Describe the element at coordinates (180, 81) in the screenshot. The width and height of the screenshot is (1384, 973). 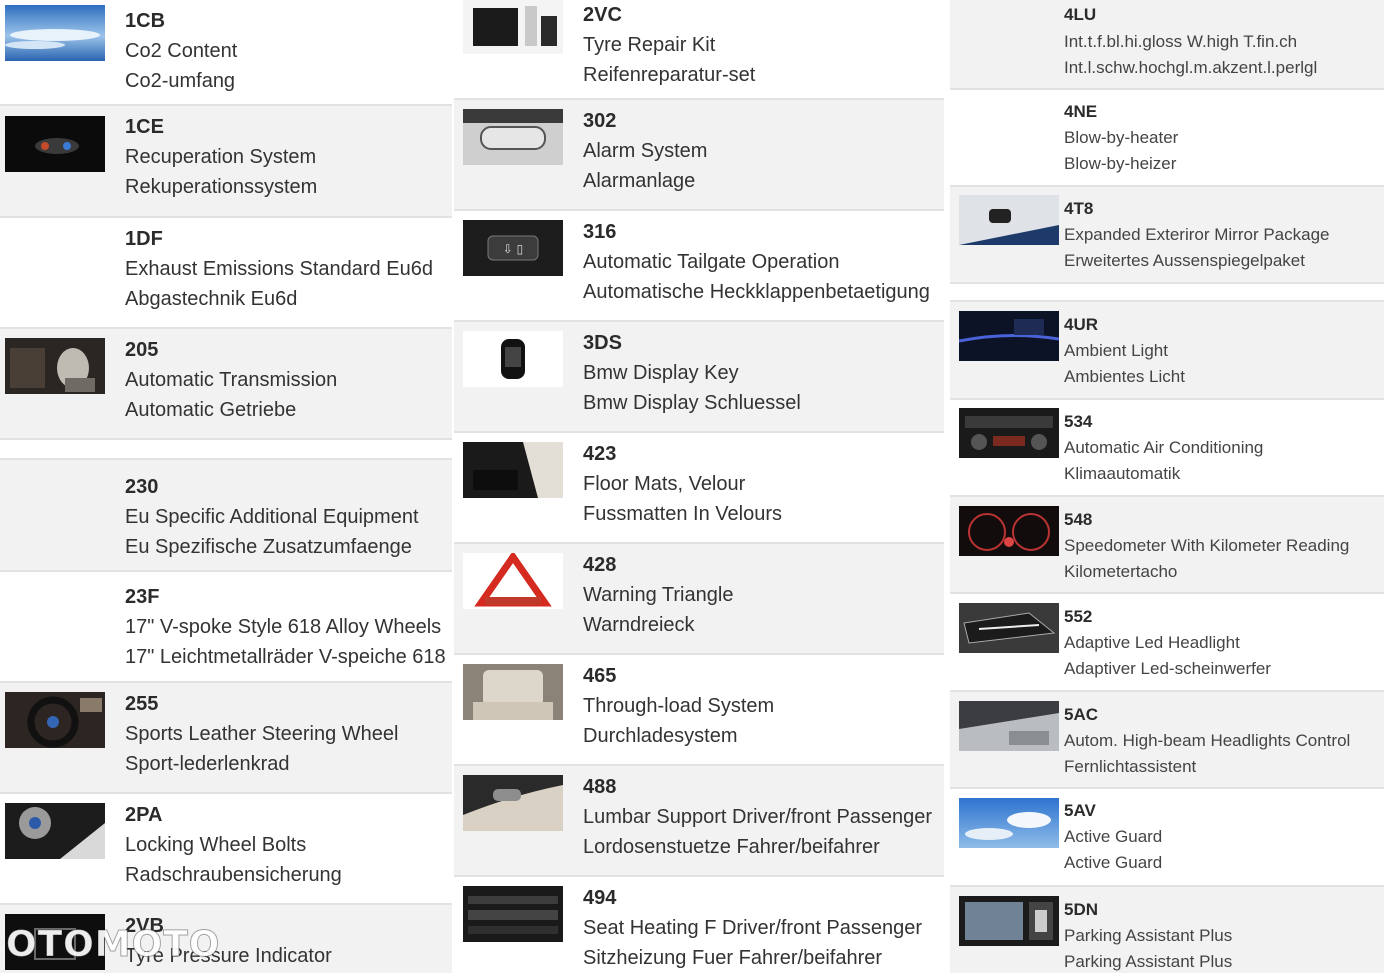
I see `option-name-de: Co2-umfang` at that location.